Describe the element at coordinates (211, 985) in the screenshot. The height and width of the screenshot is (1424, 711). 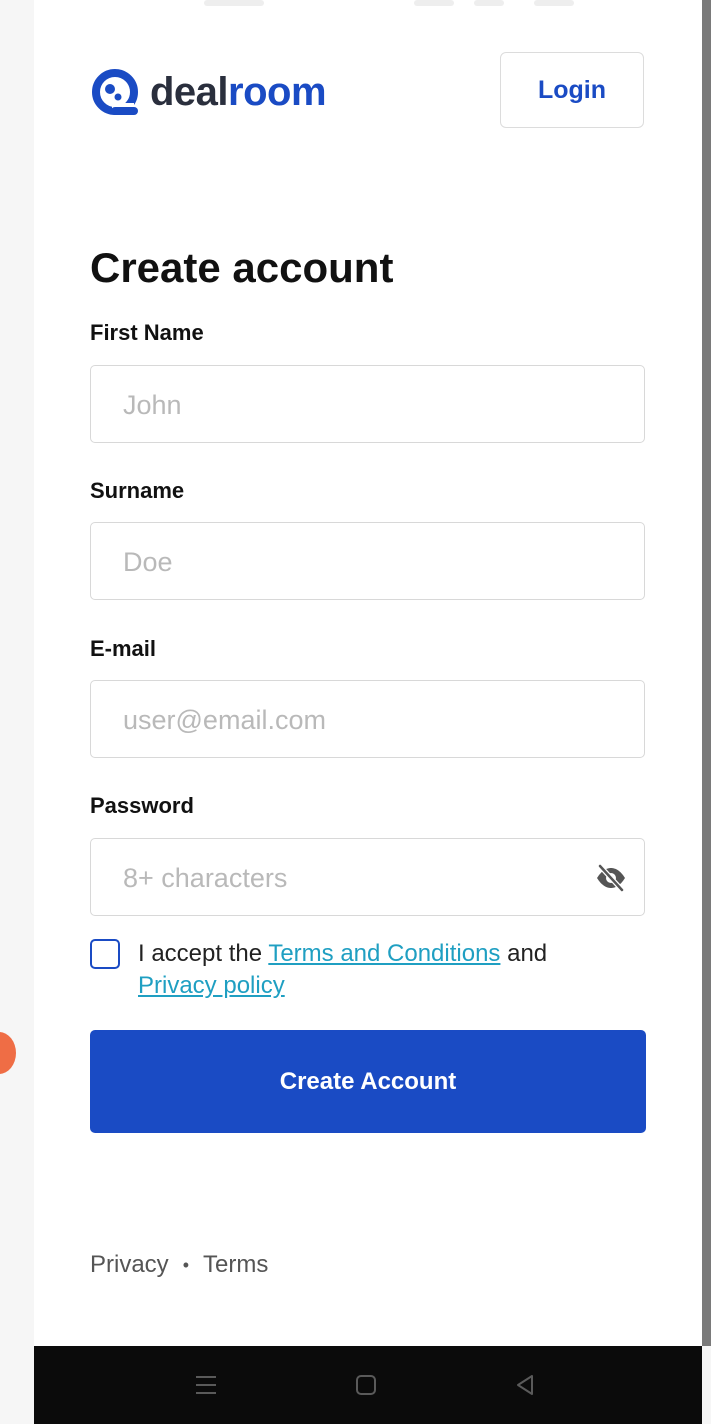
I see `privacy-policy-link: Privacy policy` at that location.